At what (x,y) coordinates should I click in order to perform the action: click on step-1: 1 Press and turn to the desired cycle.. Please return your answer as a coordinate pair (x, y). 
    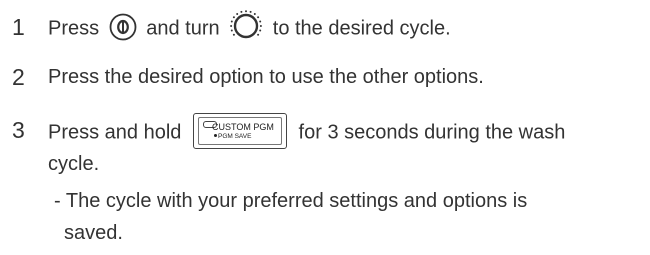
    Looking at the image, I should click on (325, 27).